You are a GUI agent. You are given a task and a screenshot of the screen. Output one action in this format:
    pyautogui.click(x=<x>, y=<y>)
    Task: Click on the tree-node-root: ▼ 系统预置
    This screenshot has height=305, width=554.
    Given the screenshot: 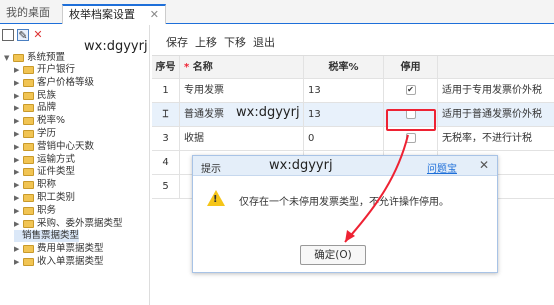 What is the action you would take?
    pyautogui.click(x=34, y=58)
    